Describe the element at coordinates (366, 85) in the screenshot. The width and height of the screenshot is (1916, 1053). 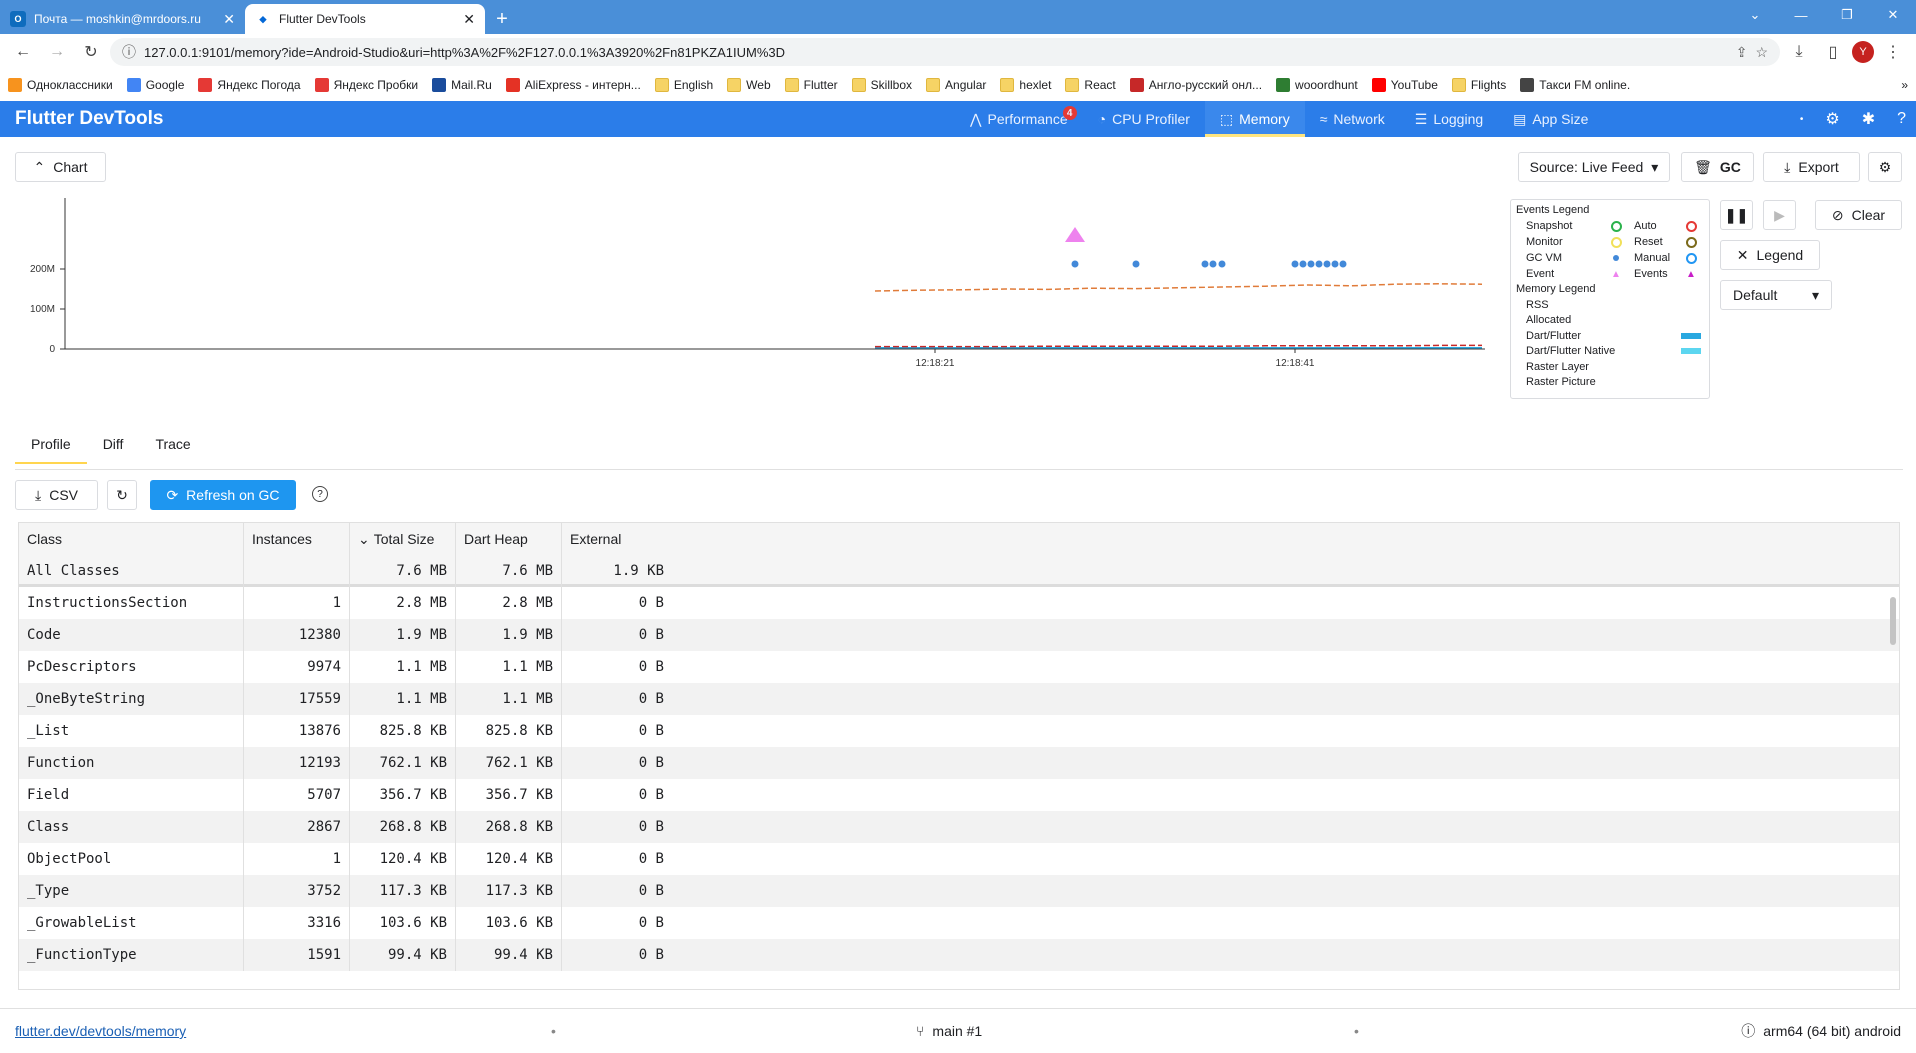
I see `bookmark-item: Яндекс Пробки` at that location.